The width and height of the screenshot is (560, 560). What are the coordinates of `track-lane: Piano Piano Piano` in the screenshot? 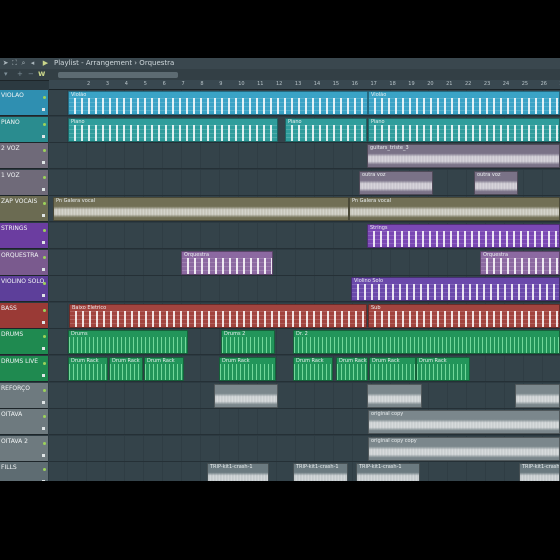 It's located at (304, 129).